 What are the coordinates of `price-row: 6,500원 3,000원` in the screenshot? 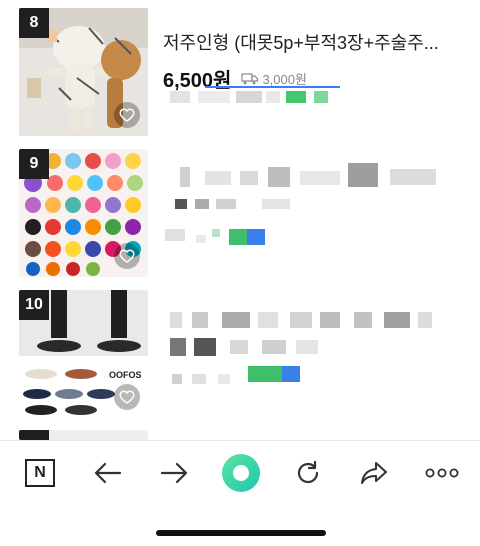 It's located at (313, 78).